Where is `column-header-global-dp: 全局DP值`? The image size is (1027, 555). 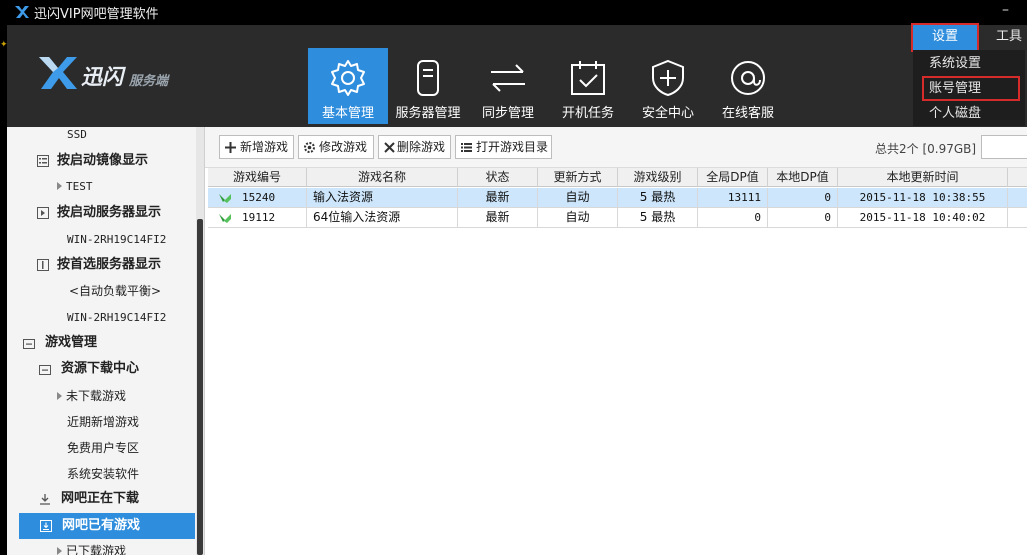
column-header-global-dp: 全局DP值 is located at coordinates (733, 177).